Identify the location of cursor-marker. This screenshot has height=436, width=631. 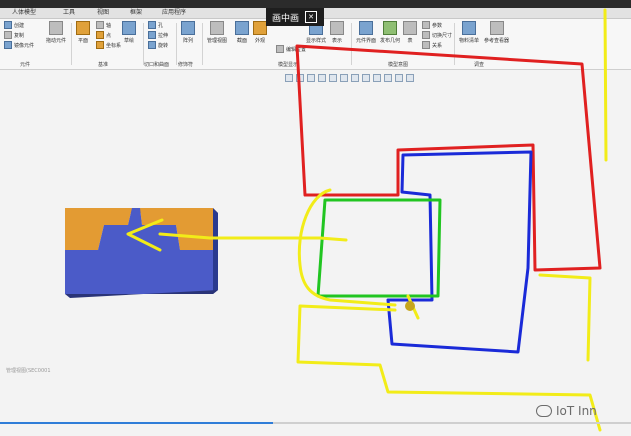
(410, 306).